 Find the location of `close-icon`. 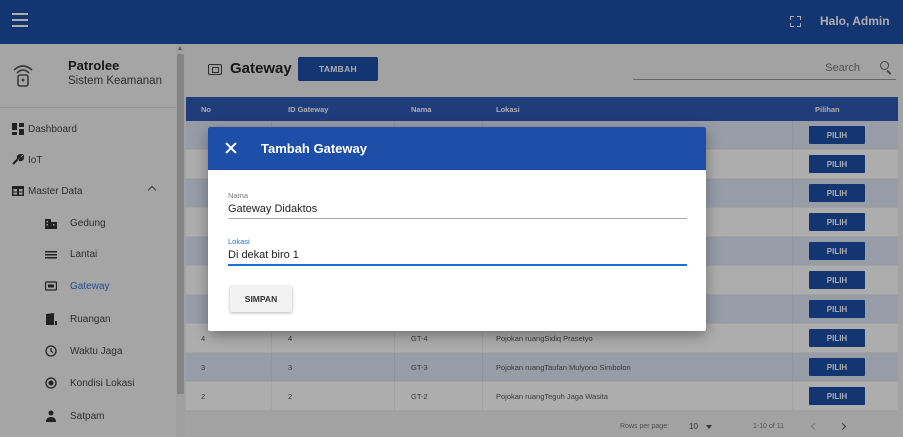

close-icon is located at coordinates (231, 148).